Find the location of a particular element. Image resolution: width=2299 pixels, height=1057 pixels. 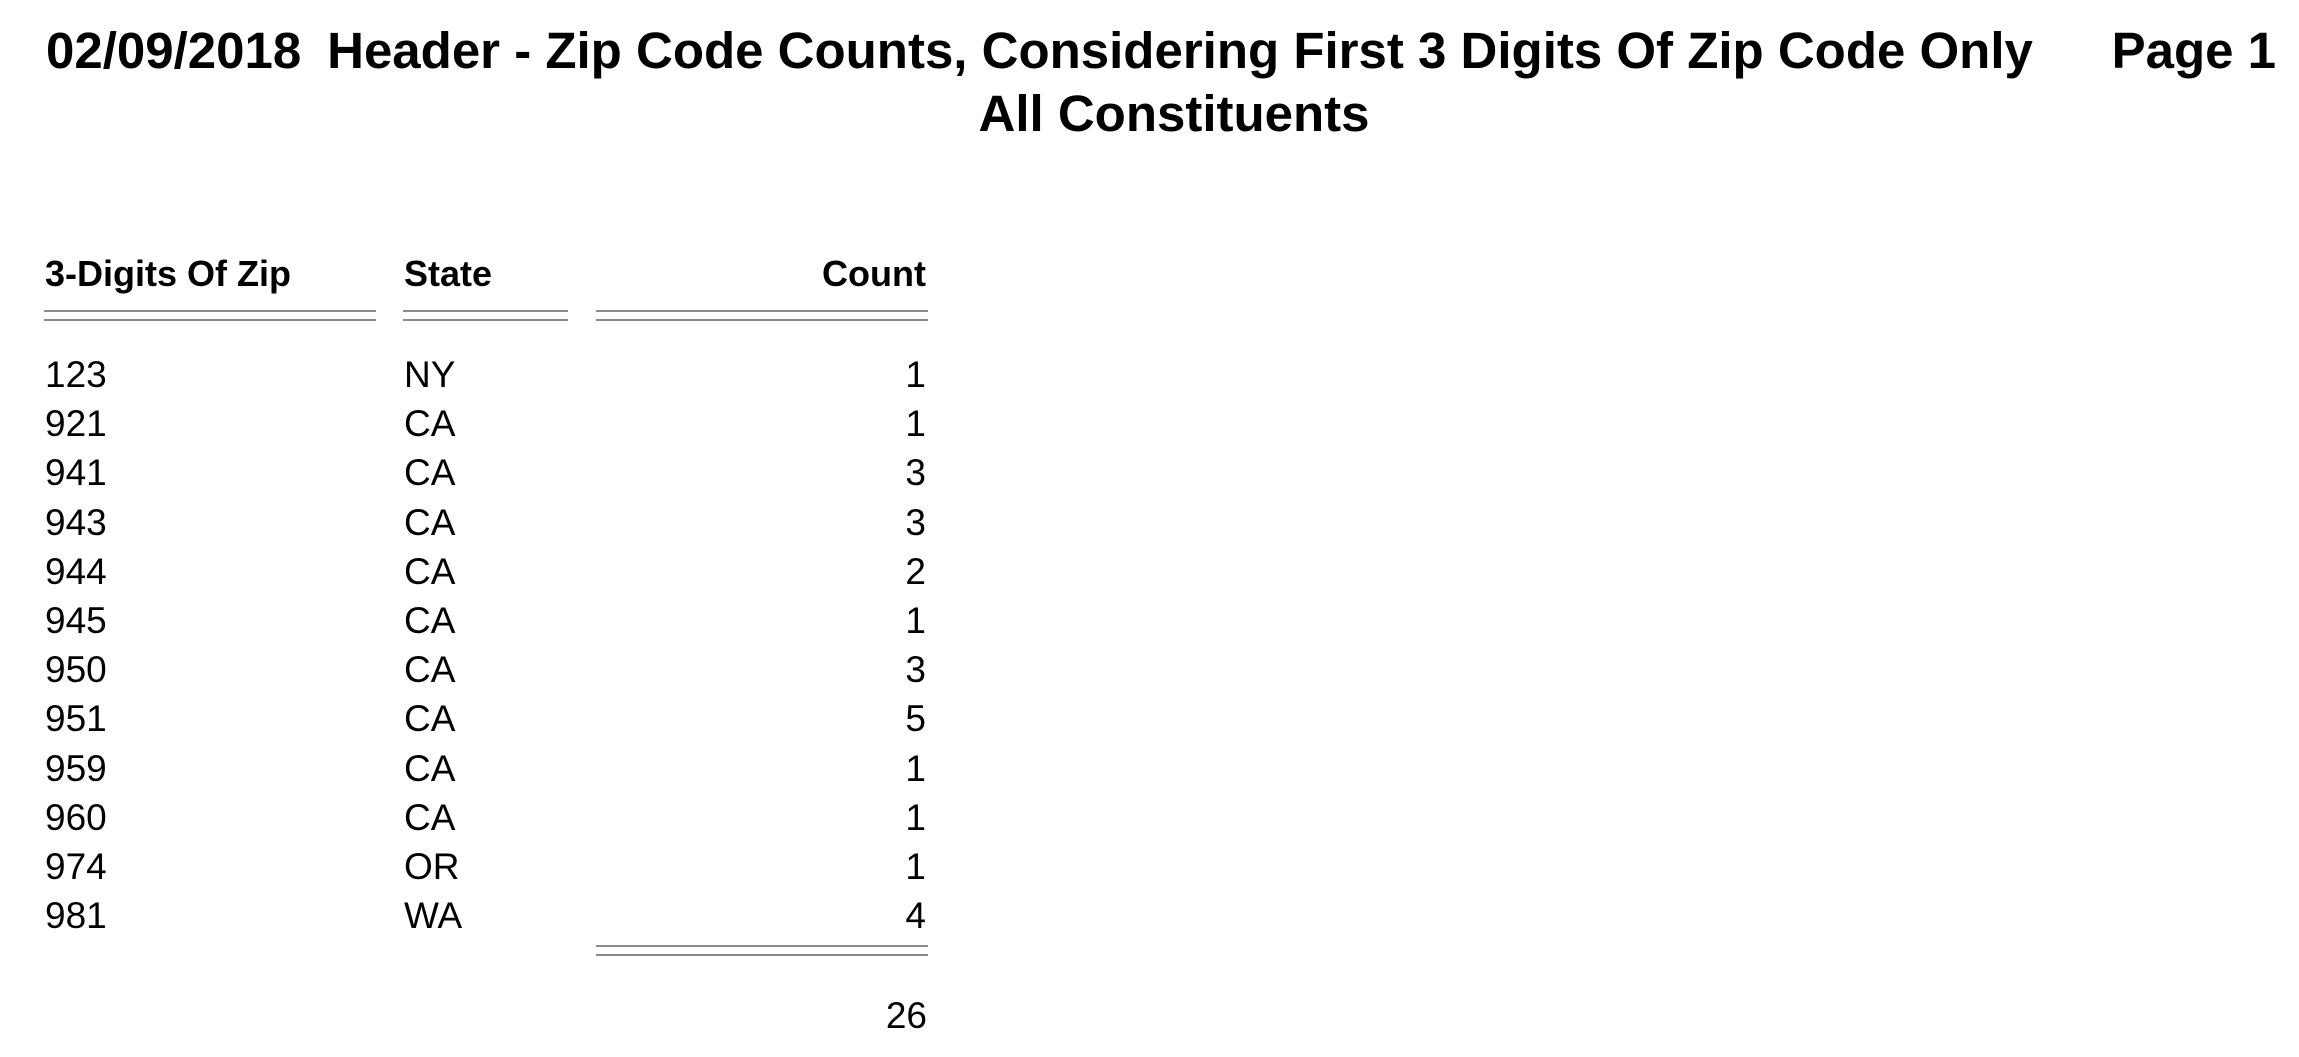

column-header-count: Count is located at coordinates (874, 273).